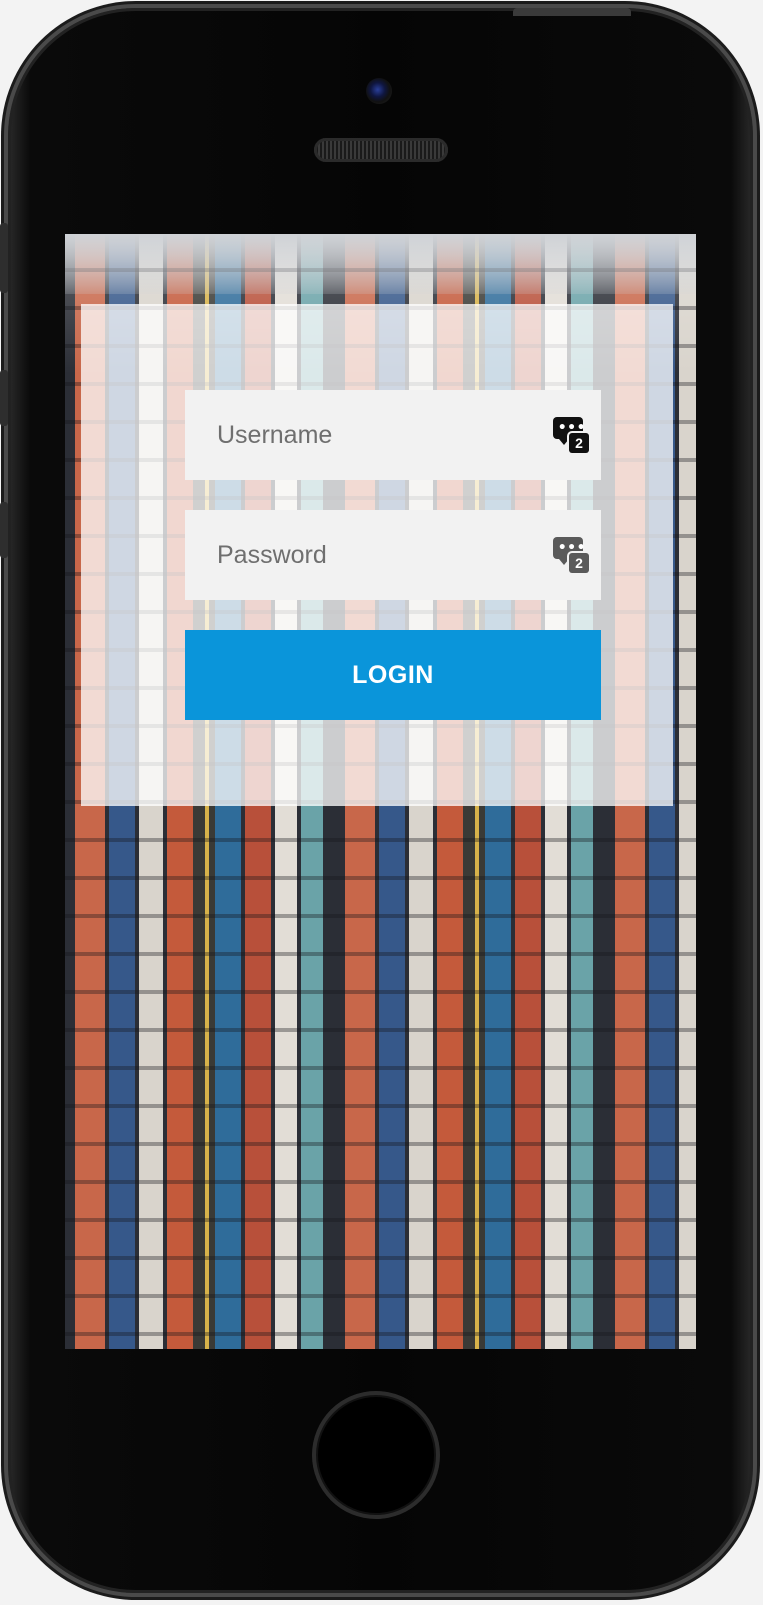 This screenshot has height=1605, width=763. Describe the element at coordinates (379, 91) in the screenshot. I see `front-camera` at that location.